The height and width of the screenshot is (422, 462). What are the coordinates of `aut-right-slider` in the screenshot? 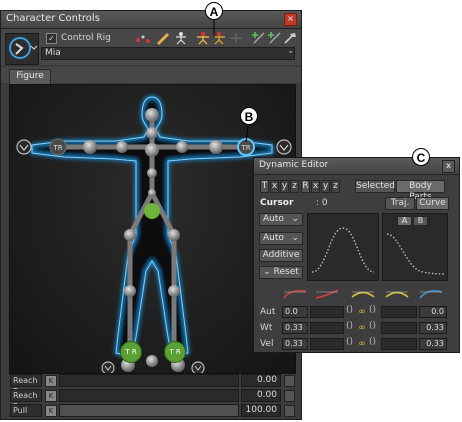 It's located at (399, 312).